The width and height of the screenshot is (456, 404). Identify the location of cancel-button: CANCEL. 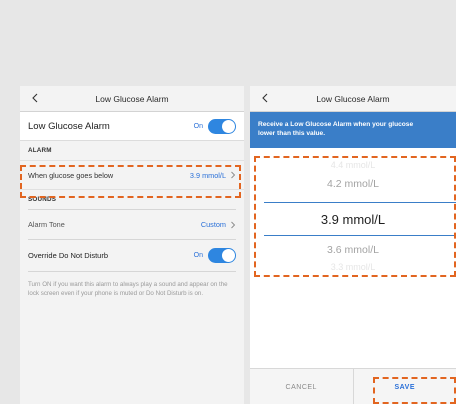
(302, 386).